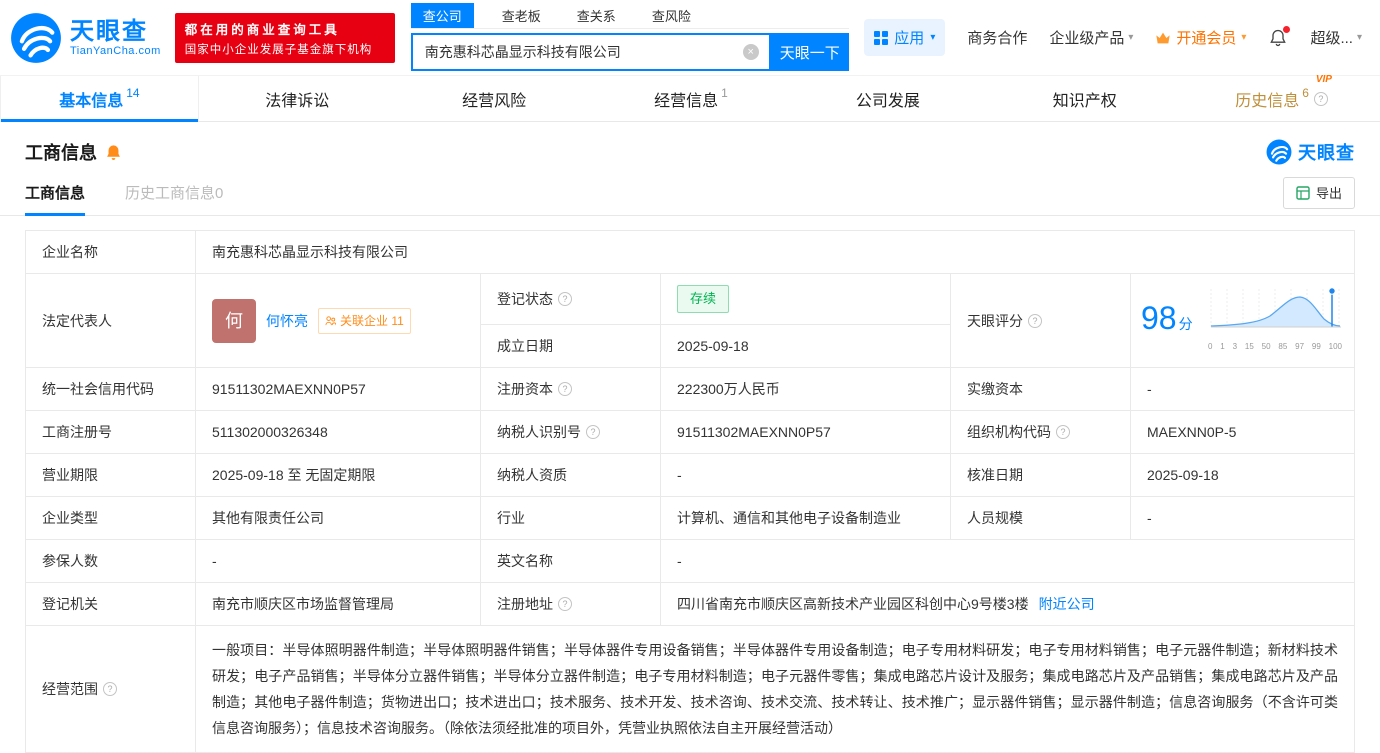  Describe the element at coordinates (338, 604) in the screenshot. I see `reg-authority-value: 南充市顺庆区市场监督管理局` at that location.